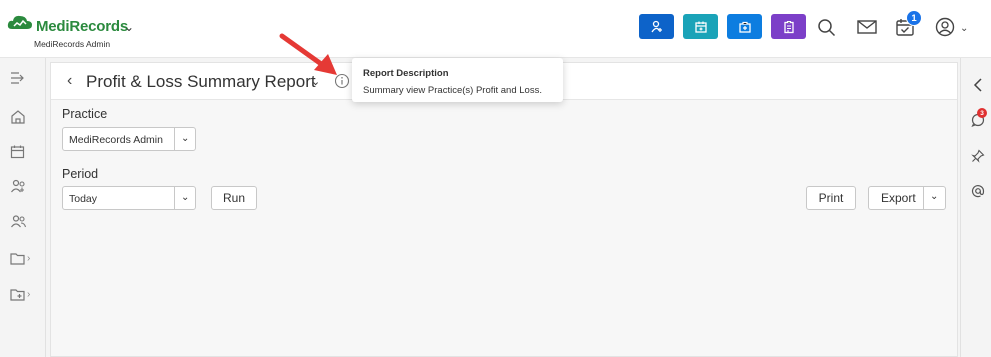  What do you see at coordinates (17, 294) in the screenshot?
I see `folder-add-icon` at bounding box center [17, 294].